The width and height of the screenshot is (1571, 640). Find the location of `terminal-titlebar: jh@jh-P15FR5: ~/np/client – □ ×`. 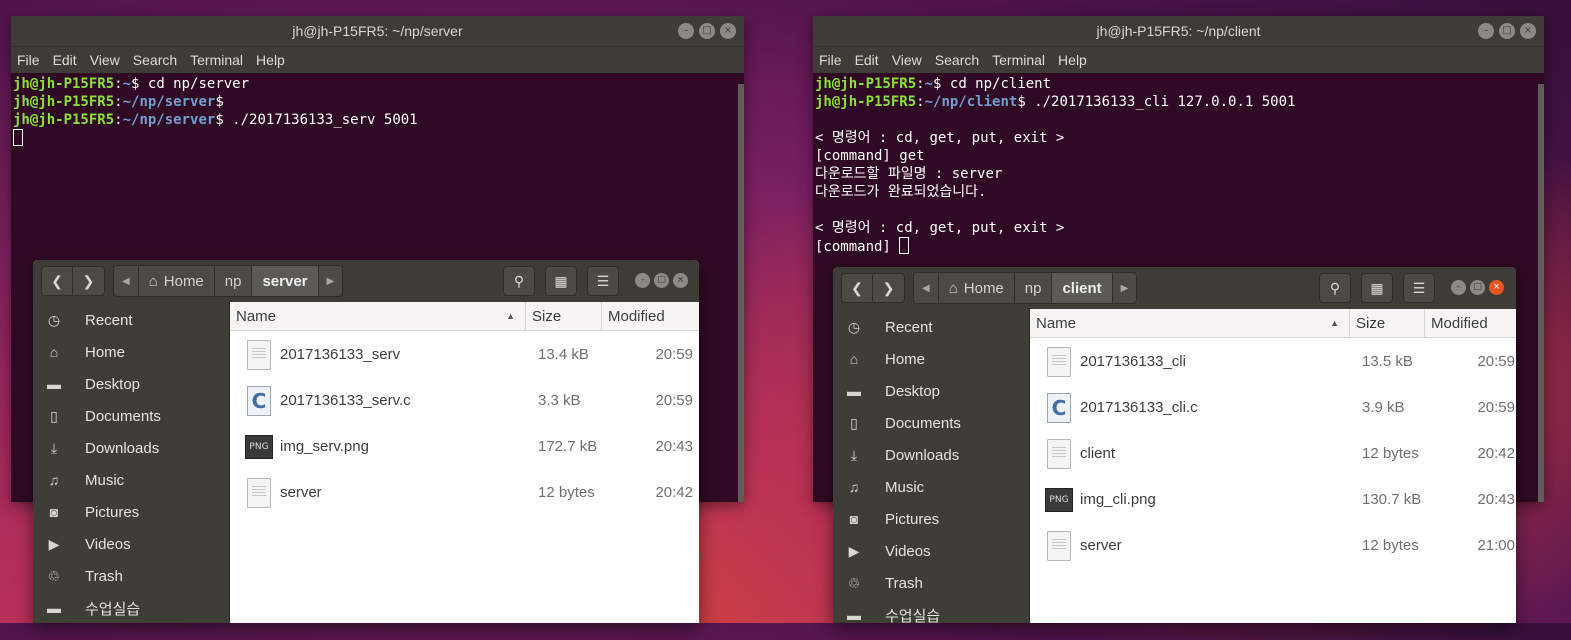

terminal-titlebar: jh@jh-P15FR5: ~/np/client – □ × is located at coordinates (1178, 31).